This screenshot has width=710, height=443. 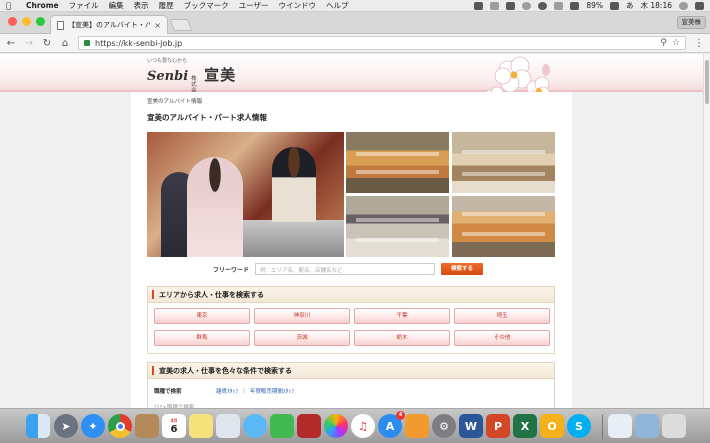 I want to click on job-link-zakka: 雑貨ｽﾀｯﾌ, so click(x=227, y=391).